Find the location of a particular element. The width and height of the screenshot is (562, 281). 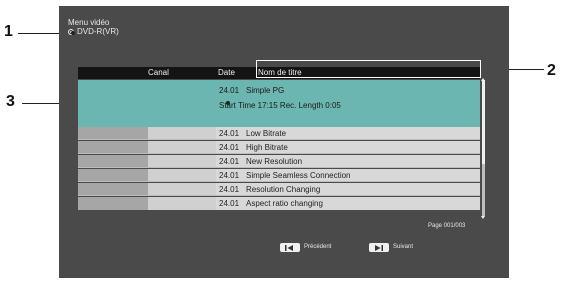

row-date: 24.01 is located at coordinates (229, 203).